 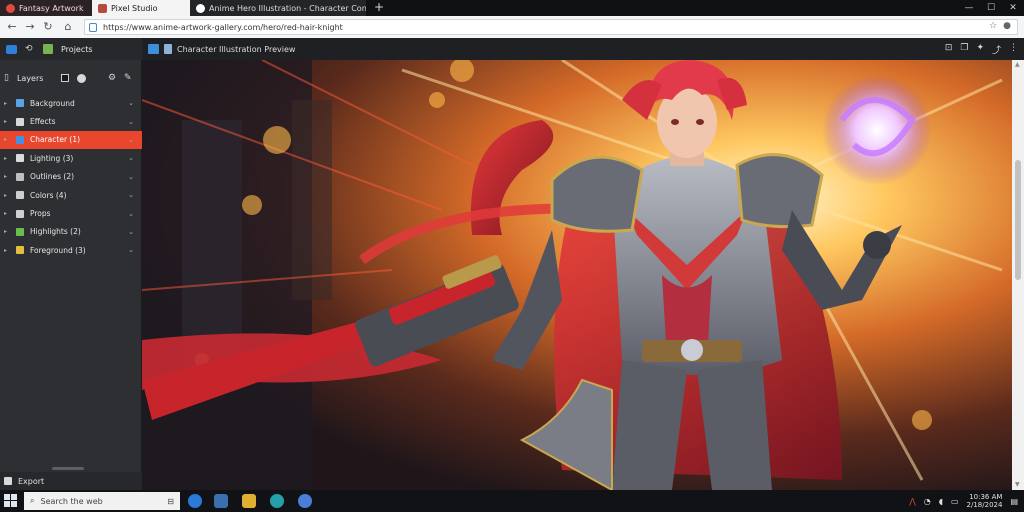 What do you see at coordinates (30, 78) in the screenshot?
I see `sidebar-tools-label: Layers` at bounding box center [30, 78].